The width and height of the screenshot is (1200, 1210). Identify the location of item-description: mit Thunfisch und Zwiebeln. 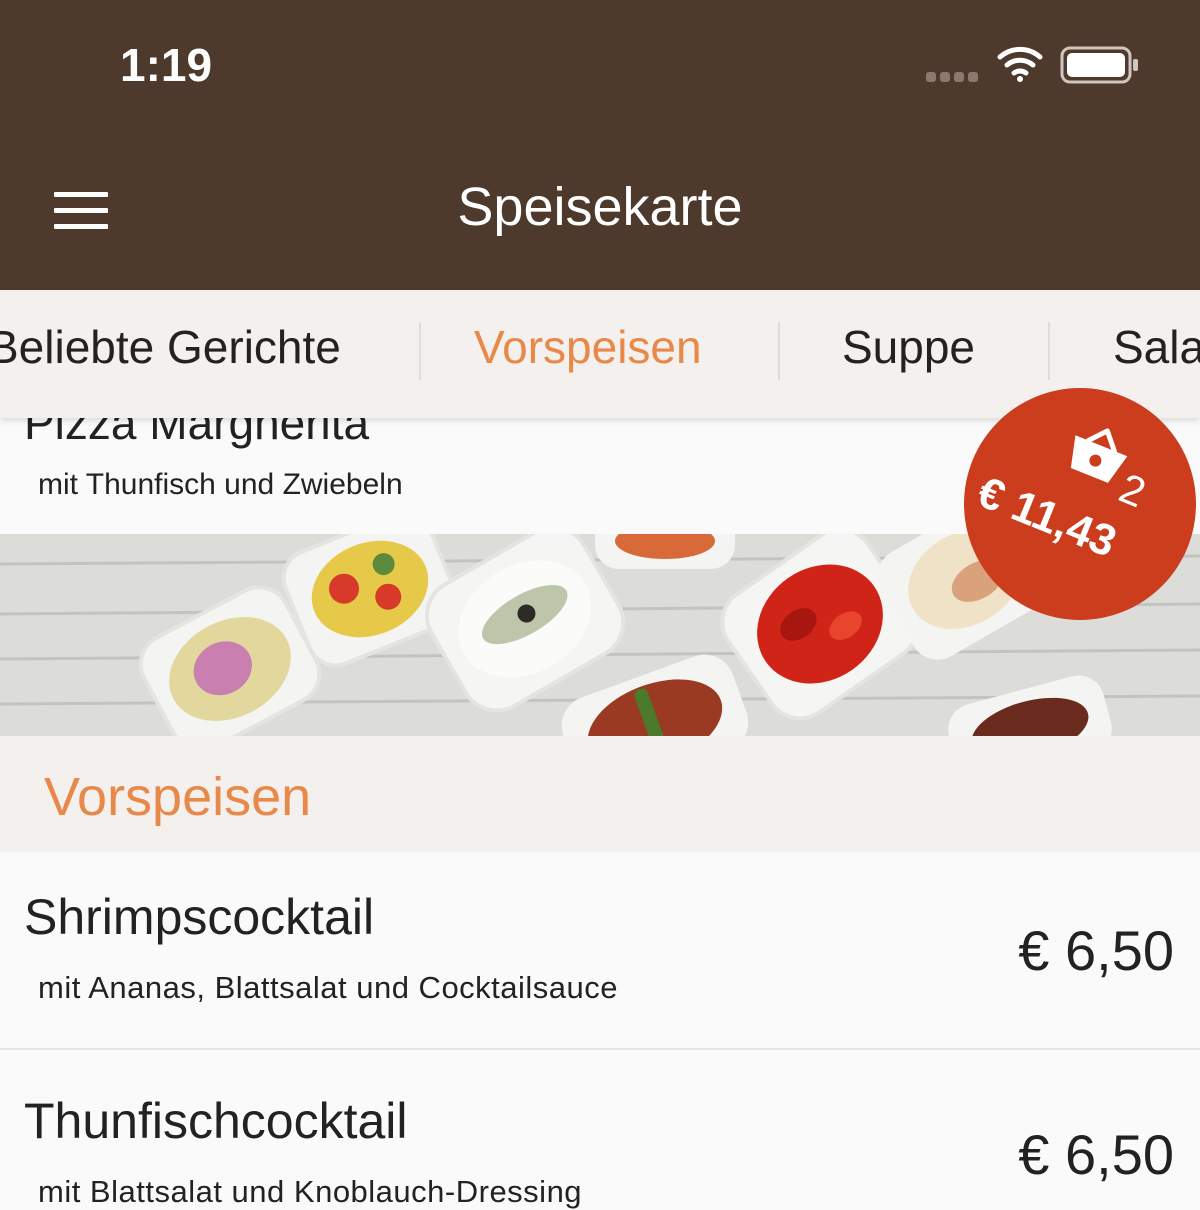
(220, 484).